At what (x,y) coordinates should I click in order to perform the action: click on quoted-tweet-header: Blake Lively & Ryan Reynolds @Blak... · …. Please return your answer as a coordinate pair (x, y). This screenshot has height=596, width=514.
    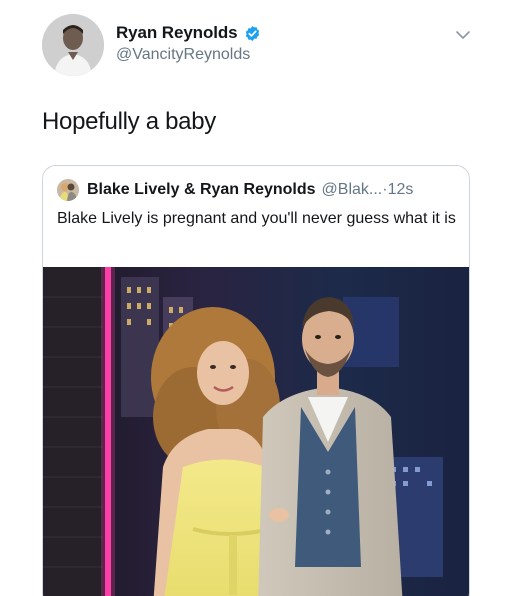
    Looking at the image, I should click on (235, 190).